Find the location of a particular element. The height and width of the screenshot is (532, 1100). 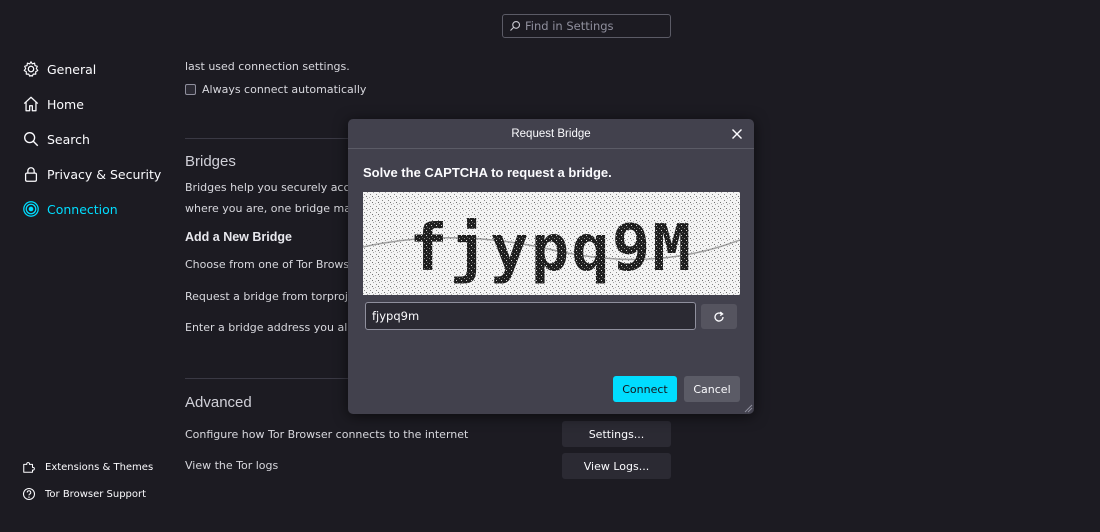

bridges-title: Bridges is located at coordinates (210, 161).